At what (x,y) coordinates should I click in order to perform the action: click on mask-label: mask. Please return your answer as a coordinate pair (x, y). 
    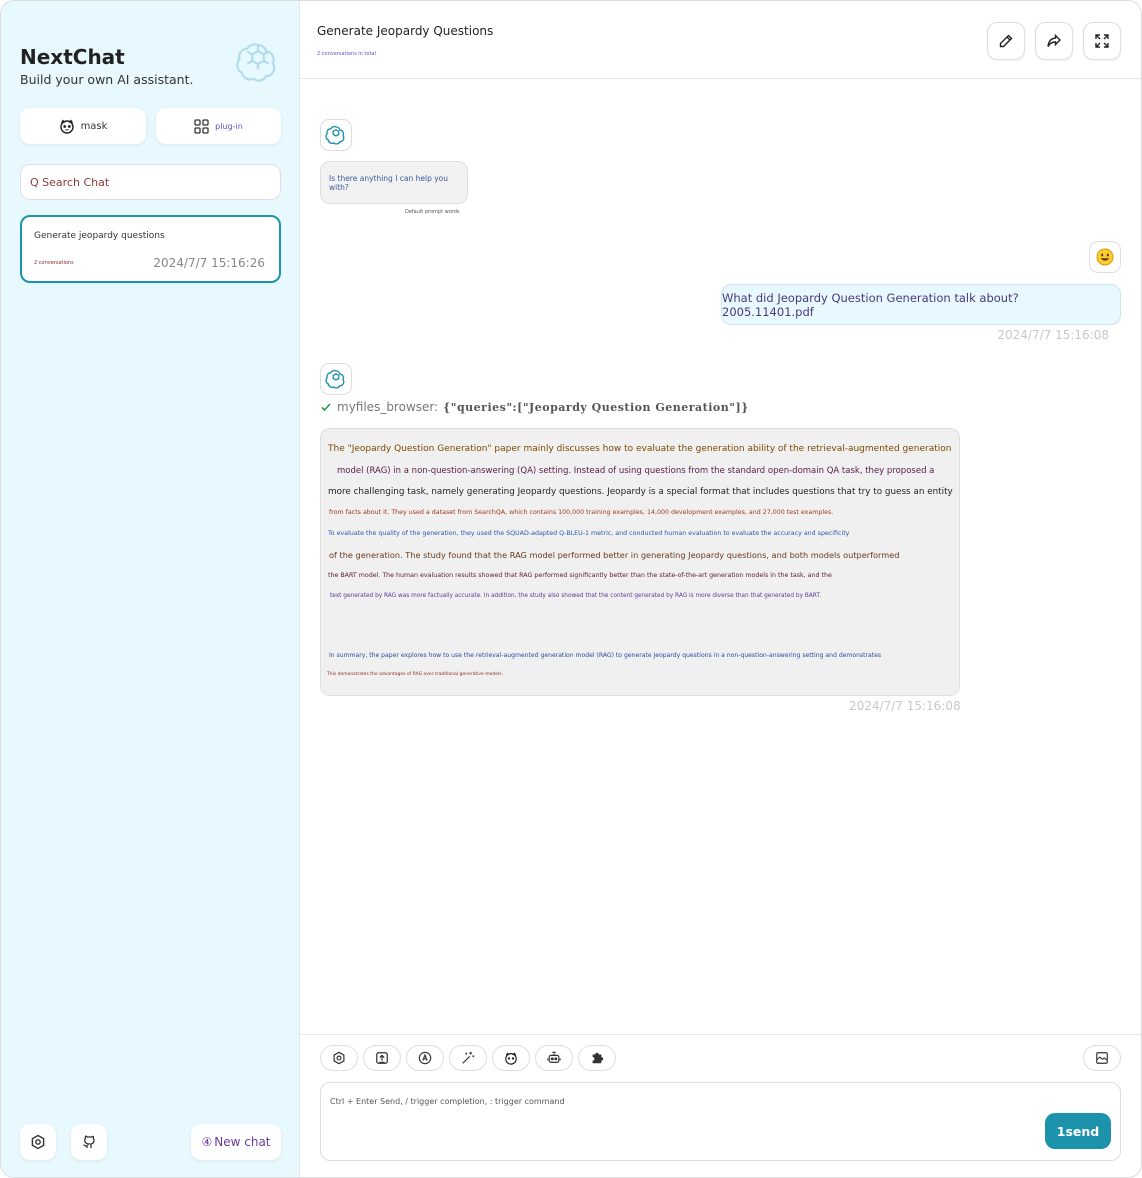
    Looking at the image, I should click on (94, 126).